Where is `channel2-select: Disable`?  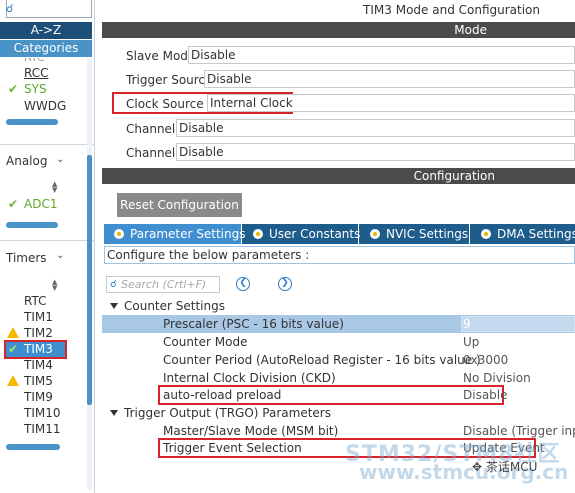 channel2-select: Disable is located at coordinates (375, 152).